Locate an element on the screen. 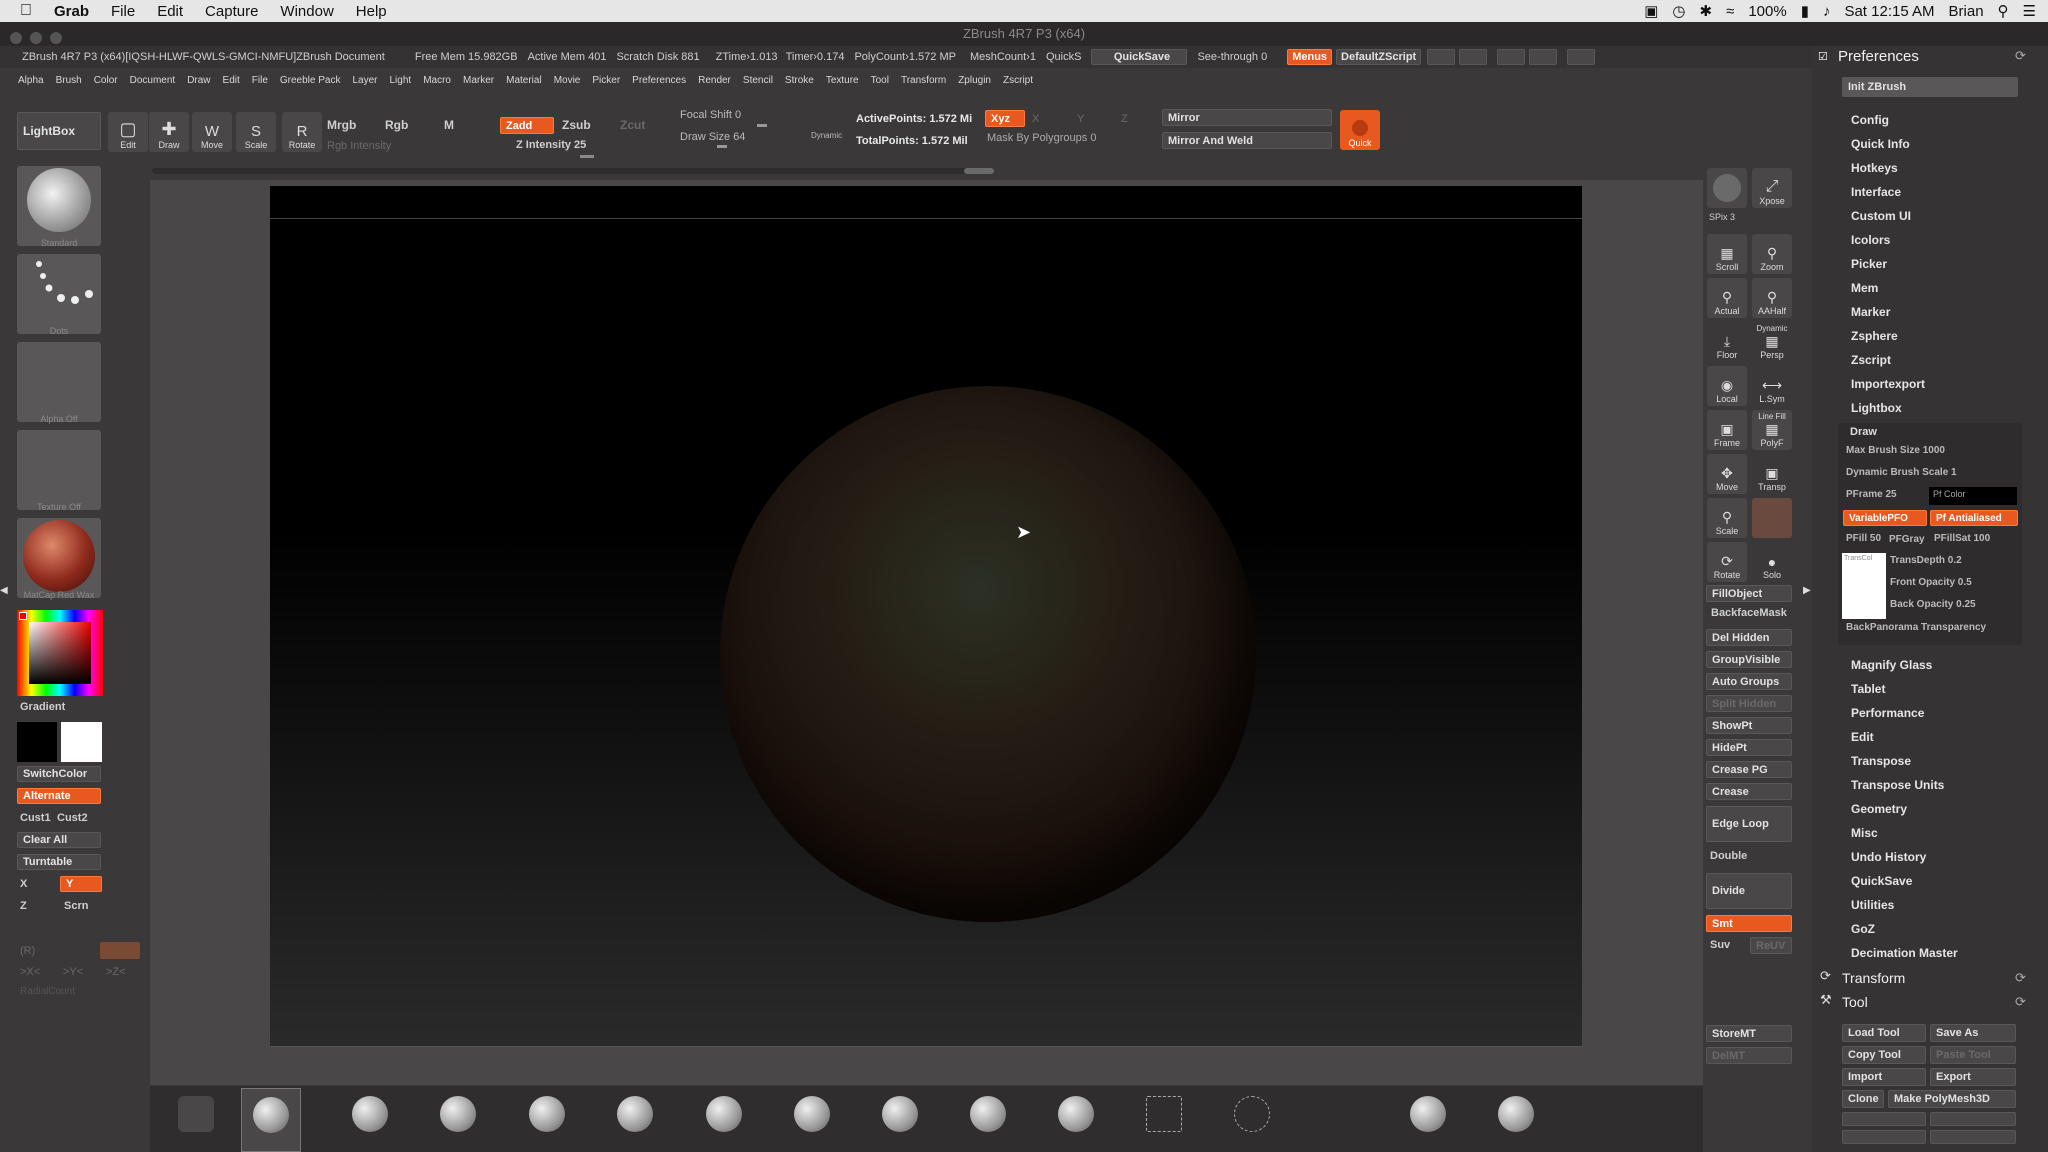  clock-icon: ◷ is located at coordinates (1678, 11).